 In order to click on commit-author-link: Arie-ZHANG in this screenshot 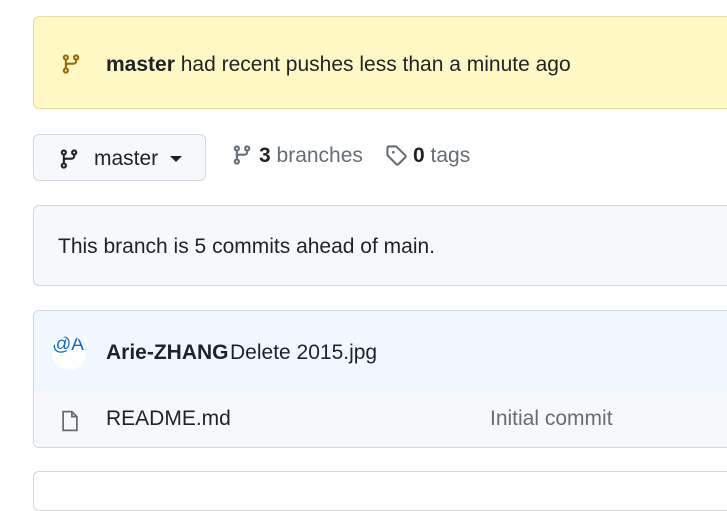, I will do `click(167, 353)`.